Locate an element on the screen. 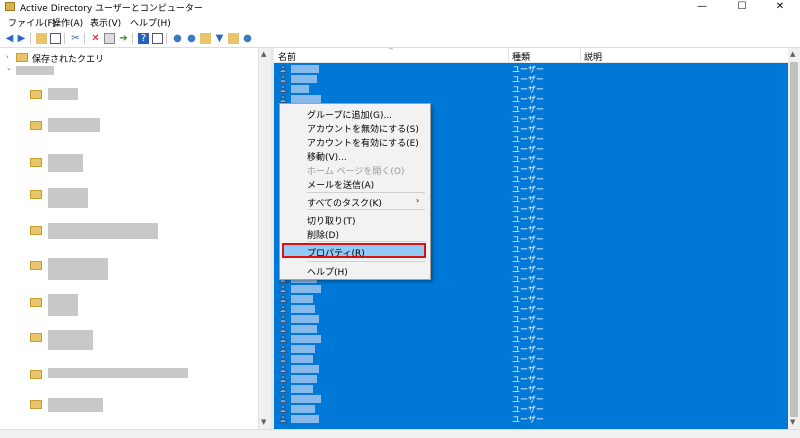 This screenshot has height=438, width=800. tree-item-saved-queries: 保存されたクエリ is located at coordinates (68, 58).